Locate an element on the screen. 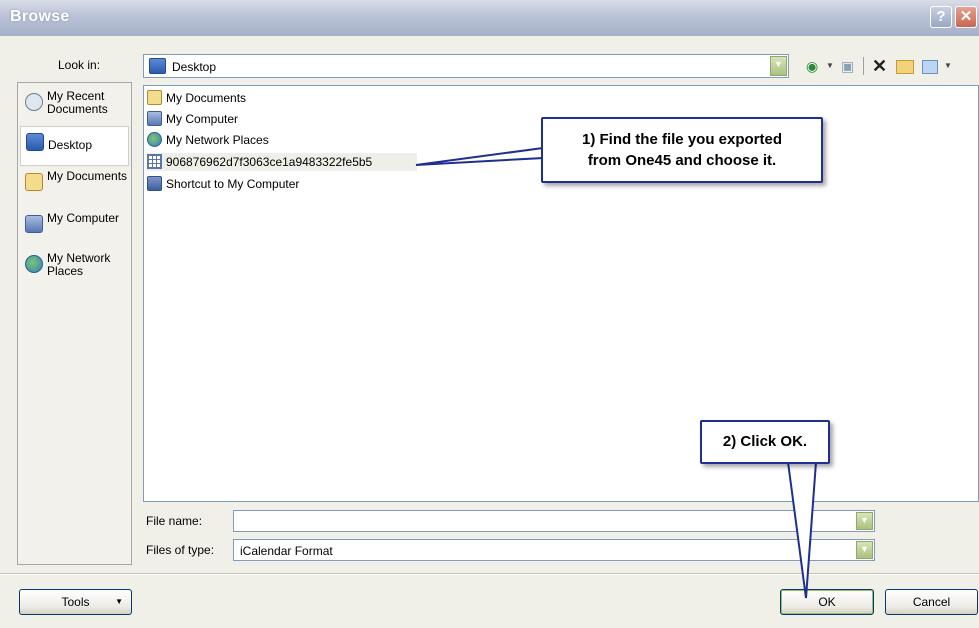  callout-step-2-text: 2) Click OK. is located at coordinates (765, 441).